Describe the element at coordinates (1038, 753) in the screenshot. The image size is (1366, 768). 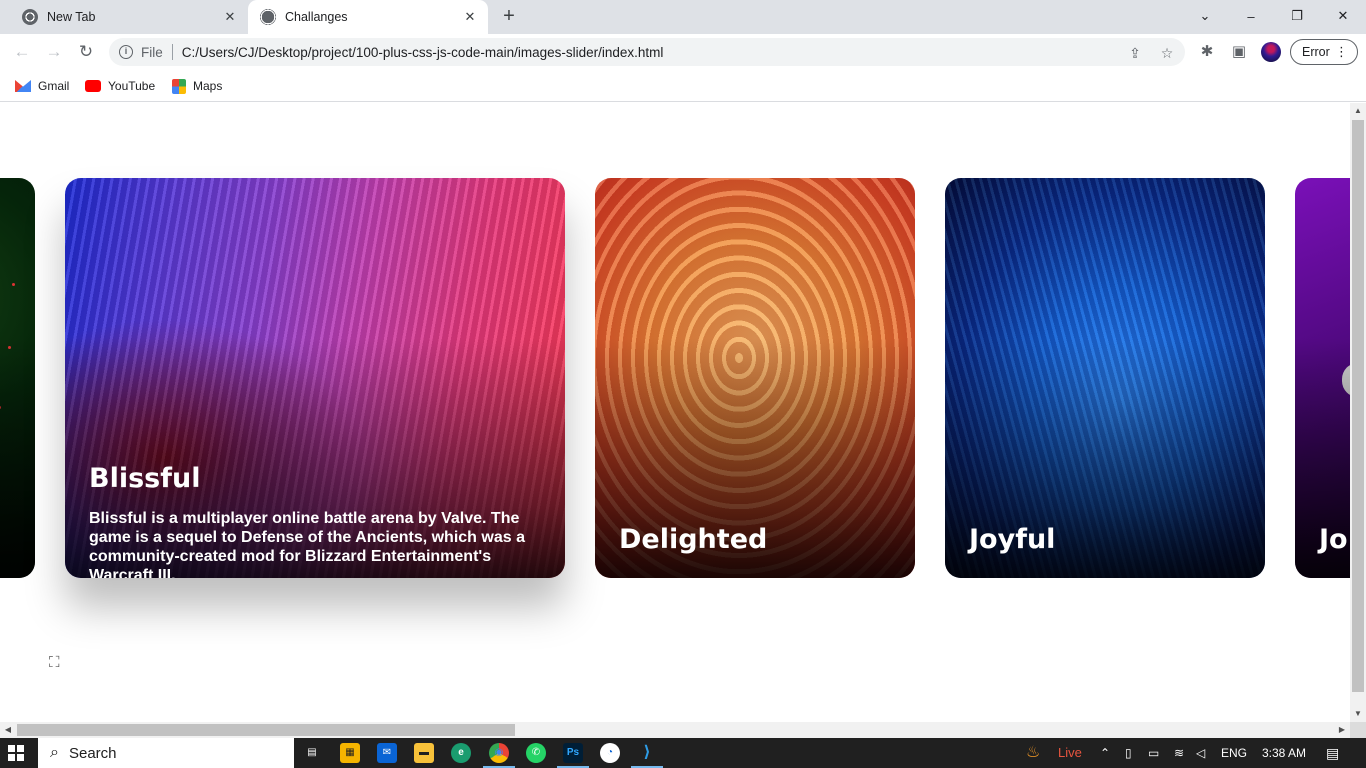
I see `weather-icon: ♨` at that location.